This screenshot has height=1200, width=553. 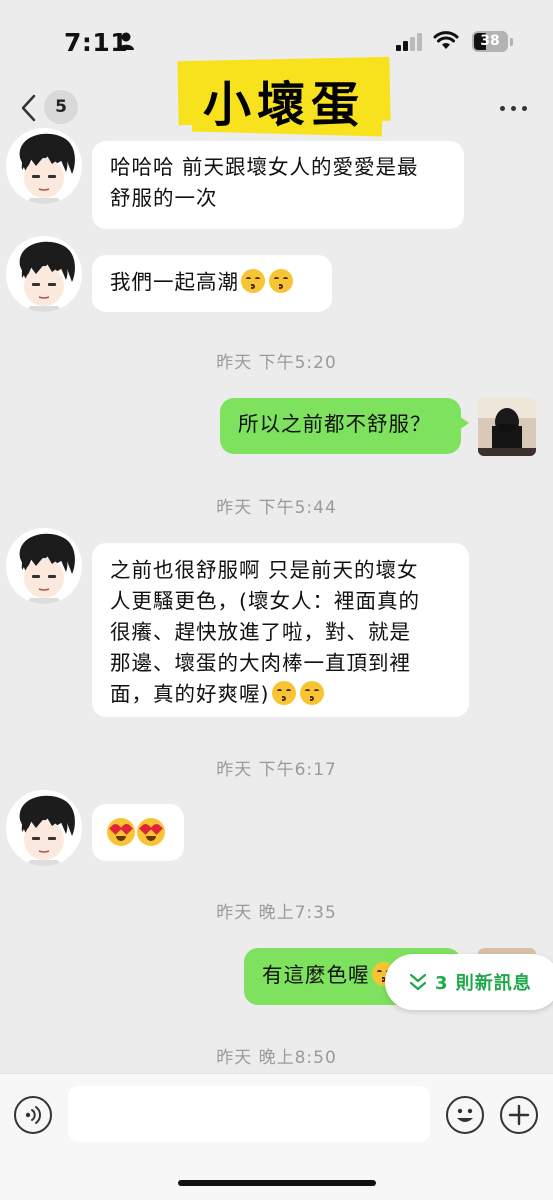 I want to click on emoji-button, so click(x=465, y=1115).